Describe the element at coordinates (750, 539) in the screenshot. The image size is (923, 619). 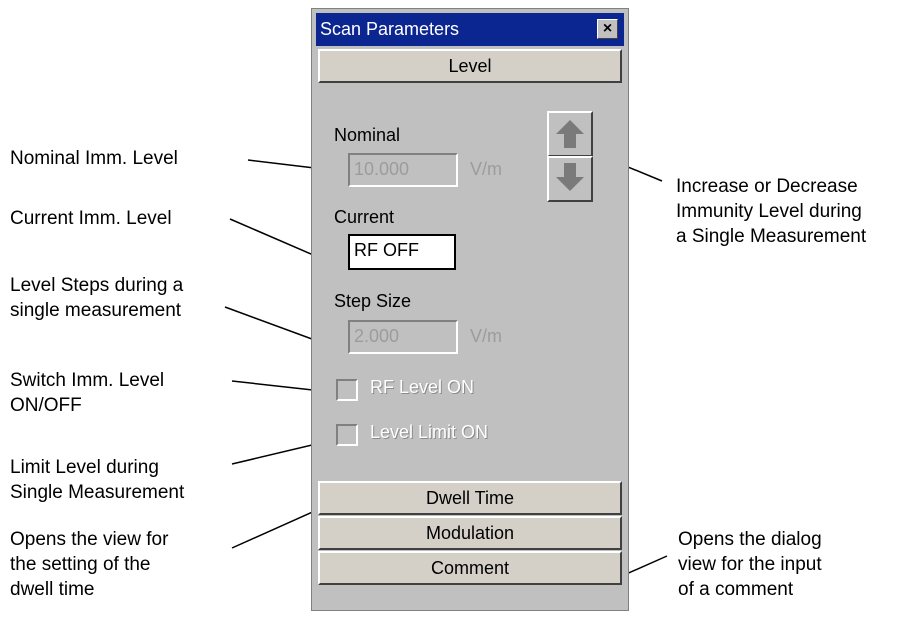
I see `annotation-comment-line1: Opens the dialog` at that location.